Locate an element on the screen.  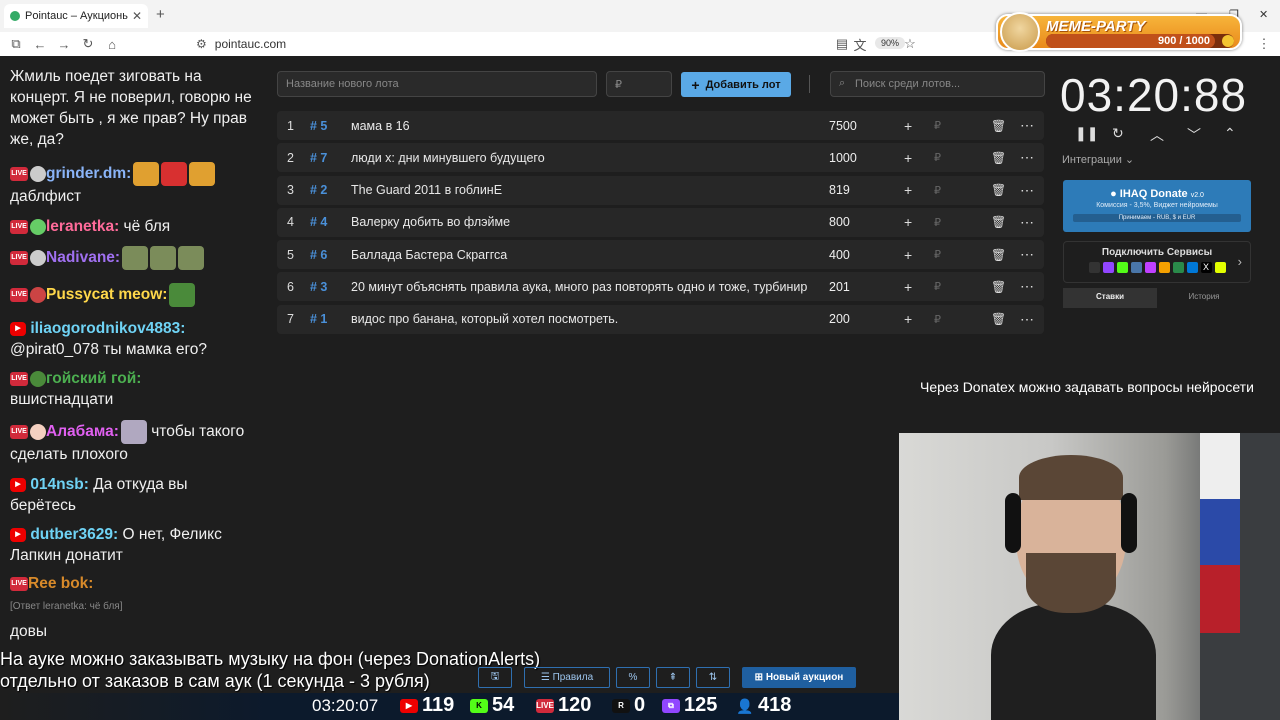
browser-tab: Pointauc – Аукционы, лотереи ✕ is located at coordinates (76, 16).